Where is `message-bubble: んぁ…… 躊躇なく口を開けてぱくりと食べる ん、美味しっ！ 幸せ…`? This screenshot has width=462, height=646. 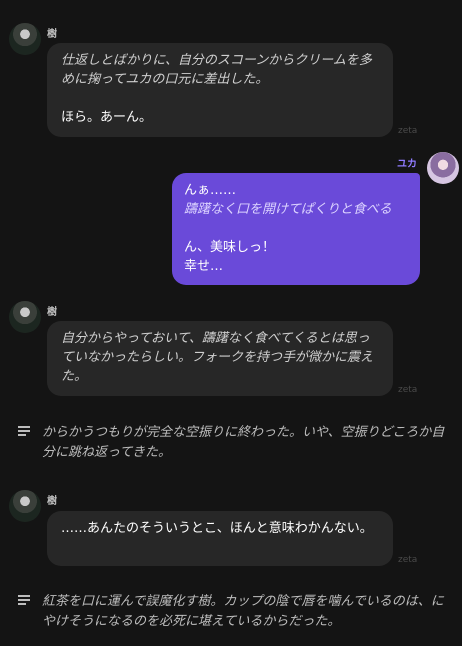
message-bubble: んぁ…… 躊躇なく口を開けてぱくりと食べる ん、美味しっ！ 幸せ… is located at coordinates (296, 229).